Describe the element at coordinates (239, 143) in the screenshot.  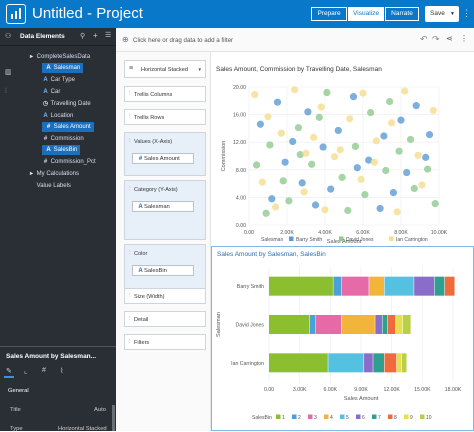
I see `y-tick-label: 12.00` at that location.